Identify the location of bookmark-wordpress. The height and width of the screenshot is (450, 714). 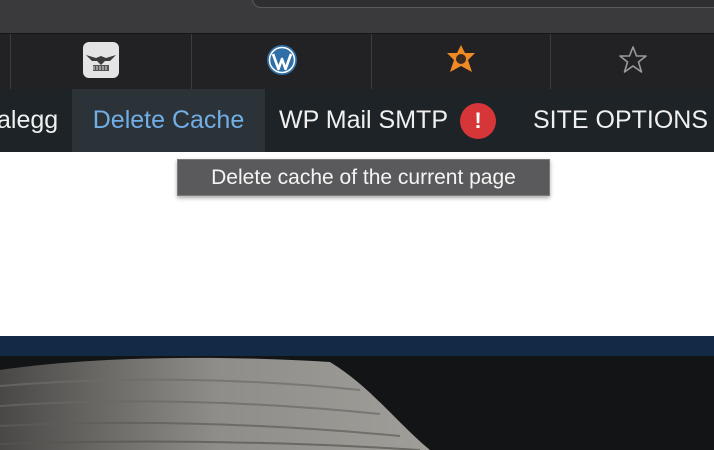
(281, 62).